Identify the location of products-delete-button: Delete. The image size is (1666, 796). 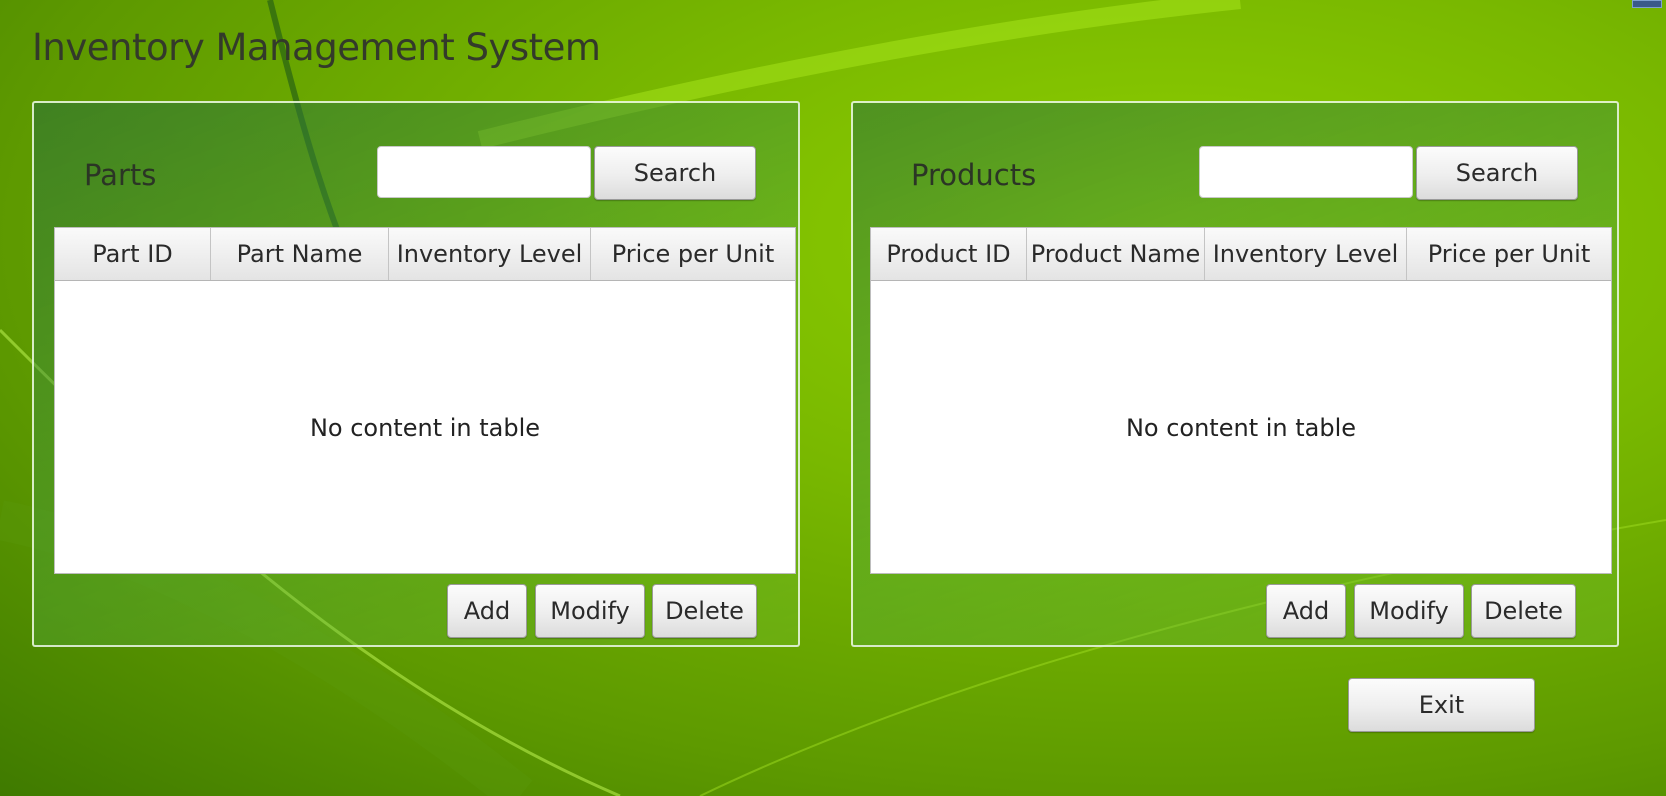
(1523, 611).